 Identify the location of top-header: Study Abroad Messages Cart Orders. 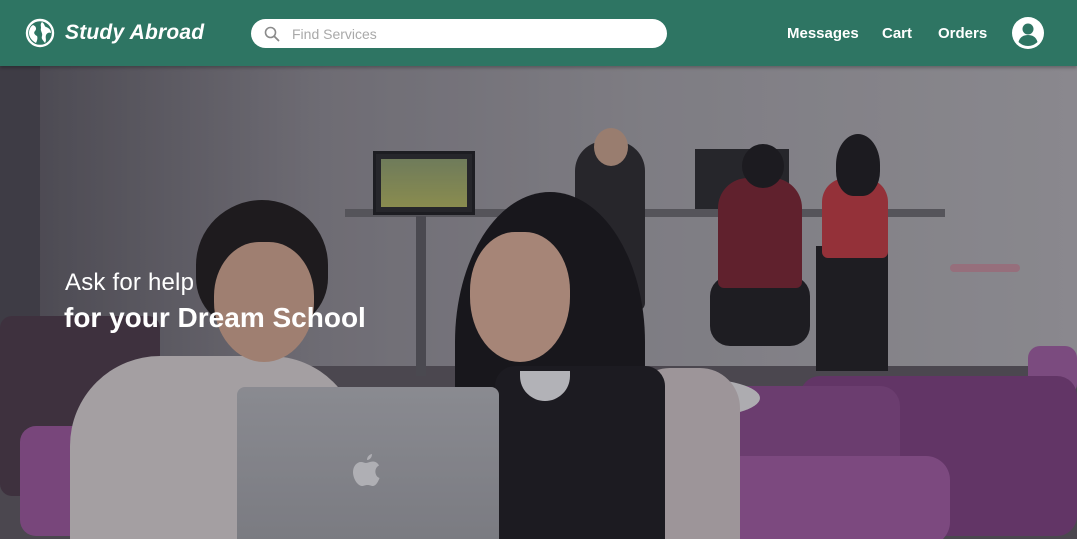
(538, 33).